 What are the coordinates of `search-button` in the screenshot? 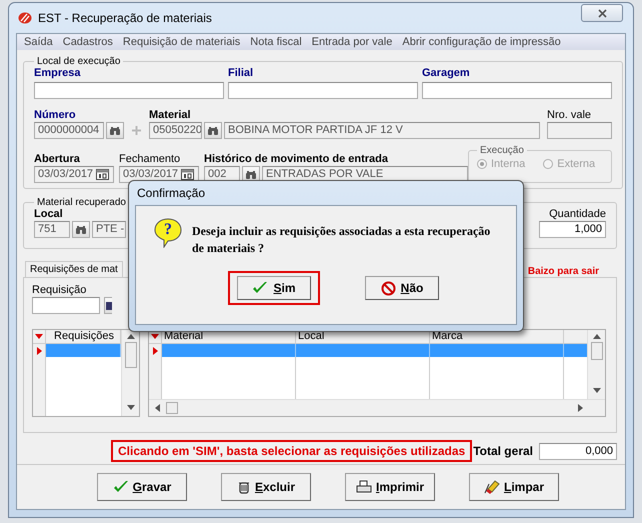 It's located at (108, 305).